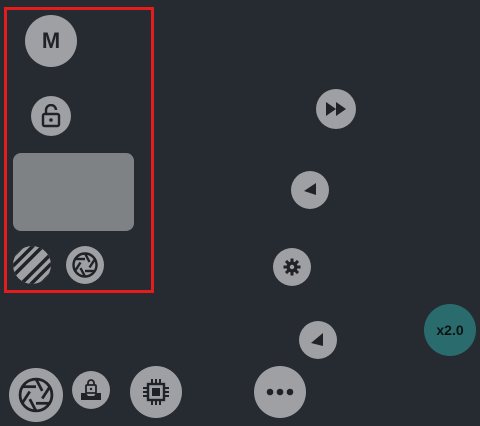 The width and height of the screenshot is (480, 426). I want to click on more-icon, so click(280, 392).